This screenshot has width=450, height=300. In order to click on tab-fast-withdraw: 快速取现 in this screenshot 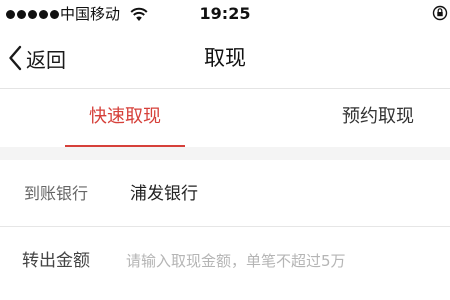, I will do `click(125, 118)`.